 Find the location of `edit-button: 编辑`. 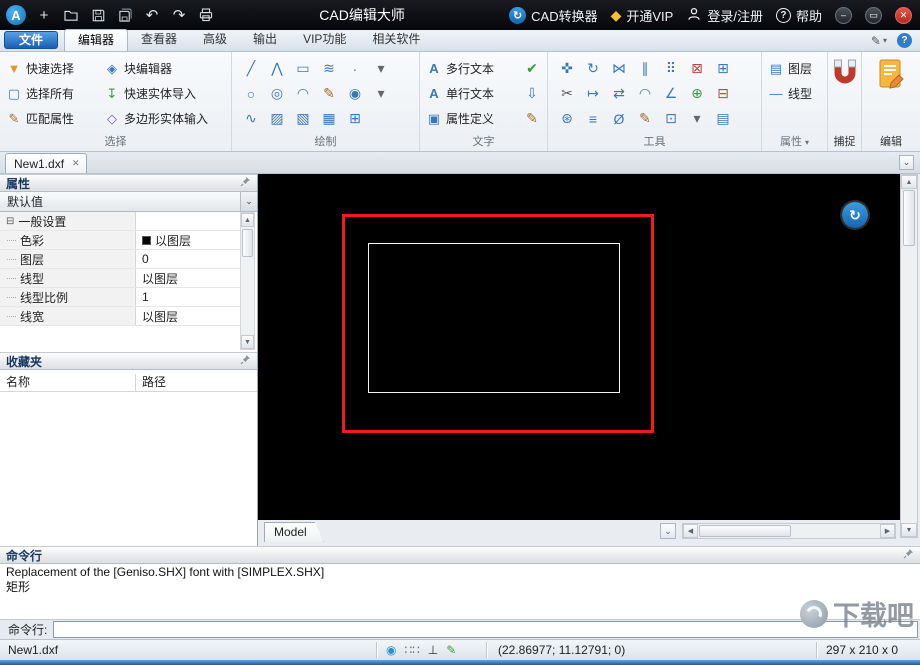

edit-button: 编辑 is located at coordinates (891, 101).